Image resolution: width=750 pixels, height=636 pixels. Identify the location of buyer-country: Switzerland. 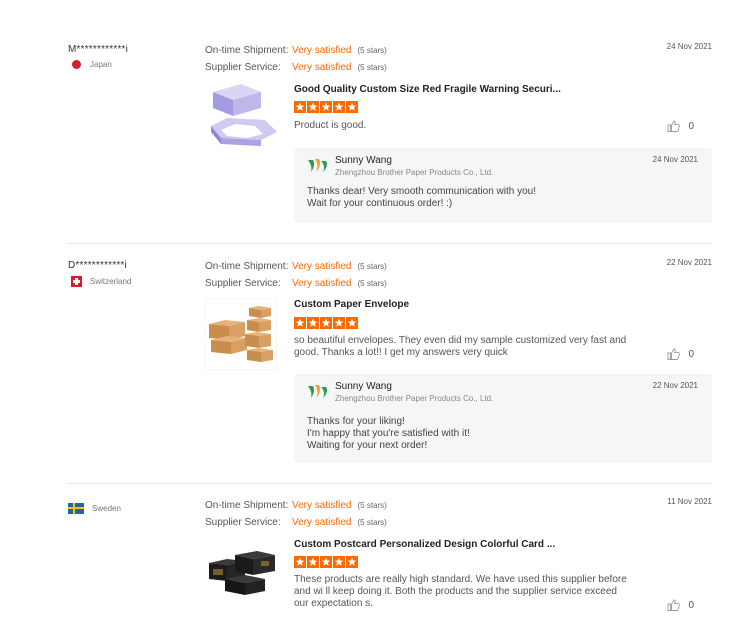
(99, 281).